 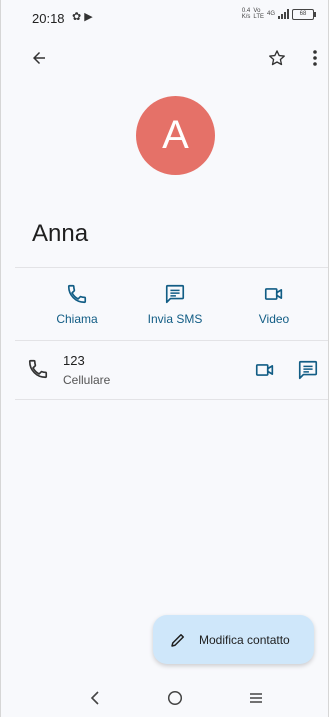 I want to click on edit-contact-button: Modifica contatto, so click(x=233, y=639).